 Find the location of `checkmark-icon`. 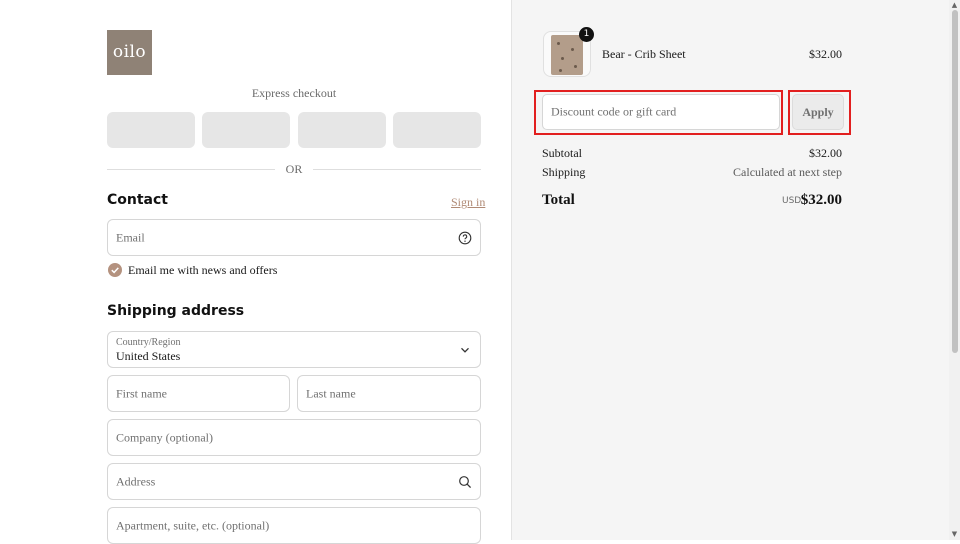

checkmark-icon is located at coordinates (115, 270).